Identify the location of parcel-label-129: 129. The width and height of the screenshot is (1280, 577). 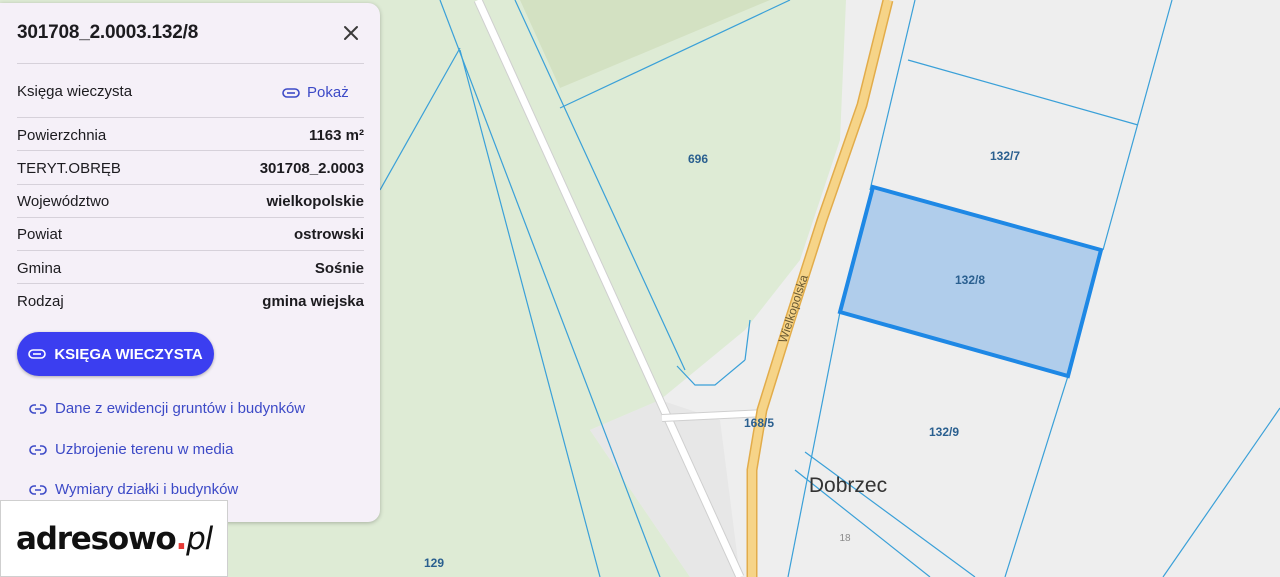
(434, 563).